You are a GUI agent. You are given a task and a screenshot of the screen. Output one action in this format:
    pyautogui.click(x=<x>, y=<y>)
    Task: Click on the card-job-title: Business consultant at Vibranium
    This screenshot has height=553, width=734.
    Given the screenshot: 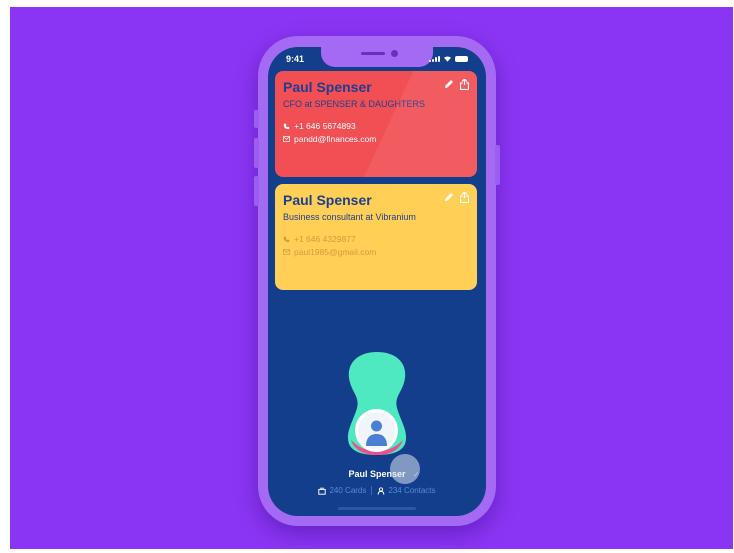 What is the action you would take?
    pyautogui.click(x=349, y=217)
    